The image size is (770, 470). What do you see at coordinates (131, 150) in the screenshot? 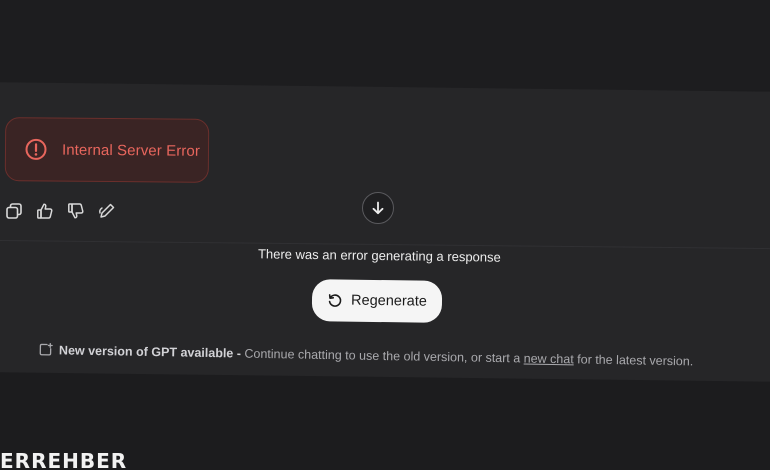
I see `error-message-text: Internal Server Error` at bounding box center [131, 150].